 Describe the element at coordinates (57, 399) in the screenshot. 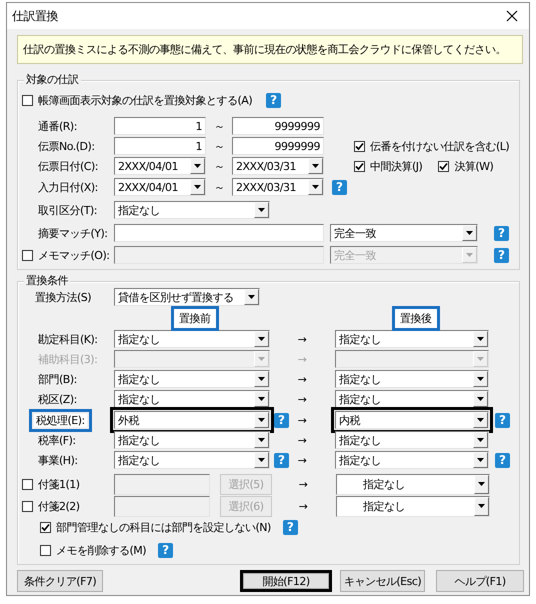

I see `field-label: 税区(Z):` at that location.